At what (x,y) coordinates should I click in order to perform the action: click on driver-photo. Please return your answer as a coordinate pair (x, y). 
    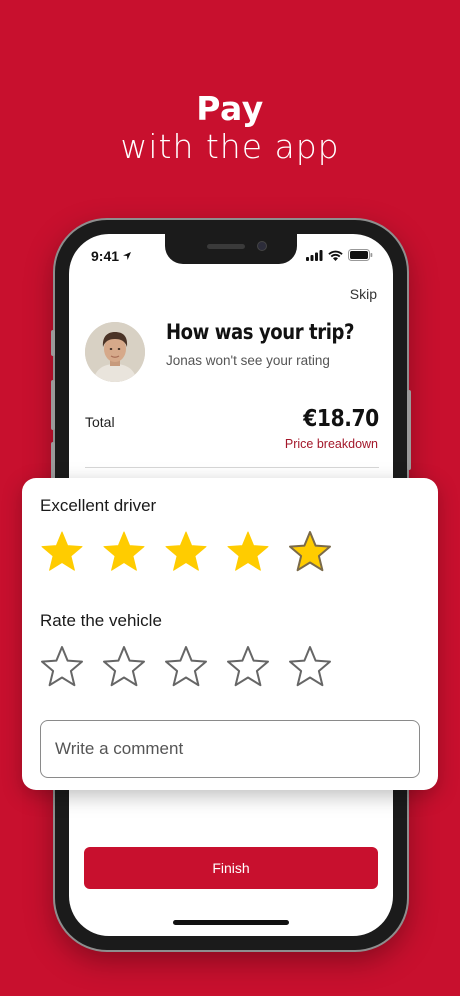
    Looking at the image, I should click on (115, 352).